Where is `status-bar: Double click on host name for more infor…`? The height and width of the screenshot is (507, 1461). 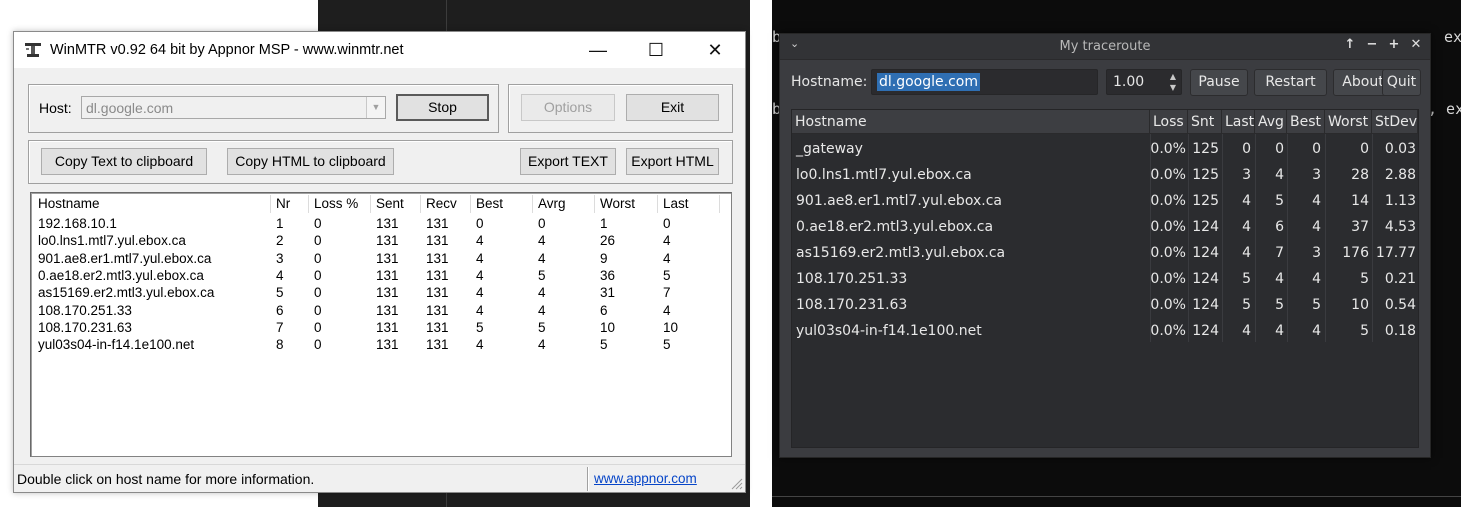
status-bar: Double click on host name for more infor… is located at coordinates (379, 478).